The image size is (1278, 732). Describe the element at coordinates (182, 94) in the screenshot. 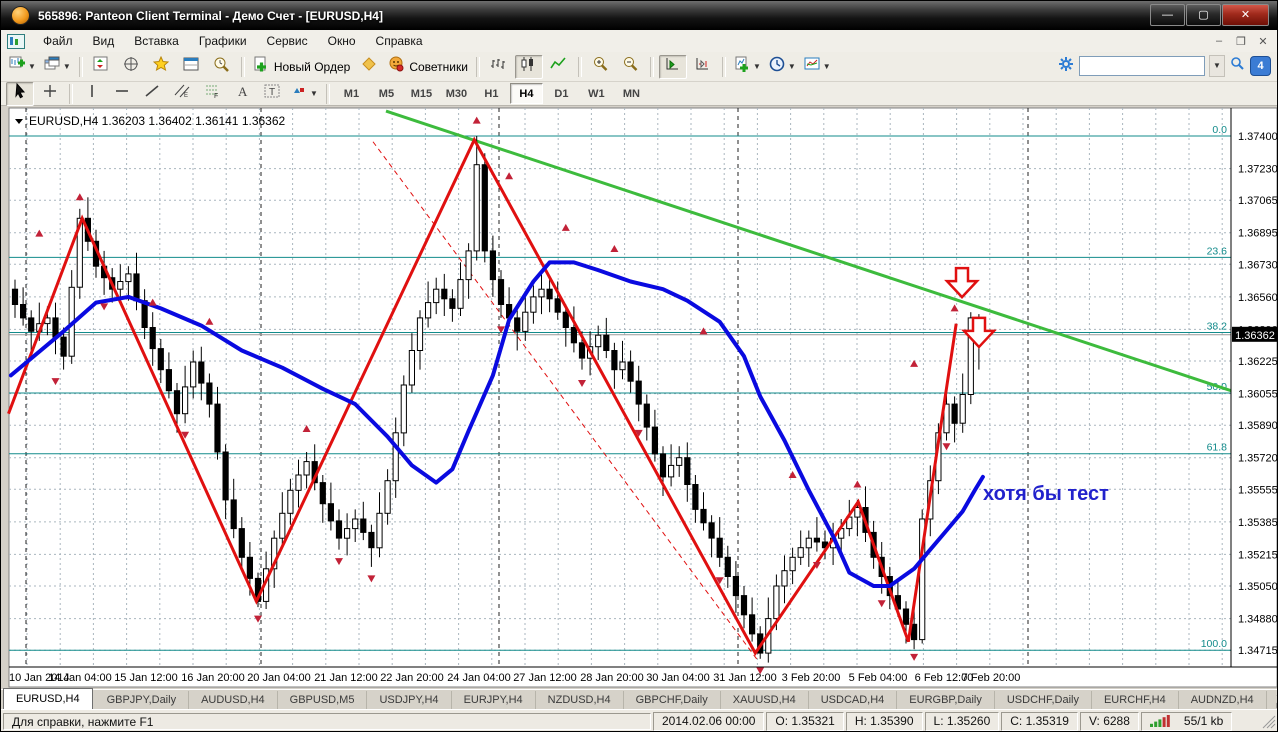

I see `equidistant-channel-button: E` at that location.